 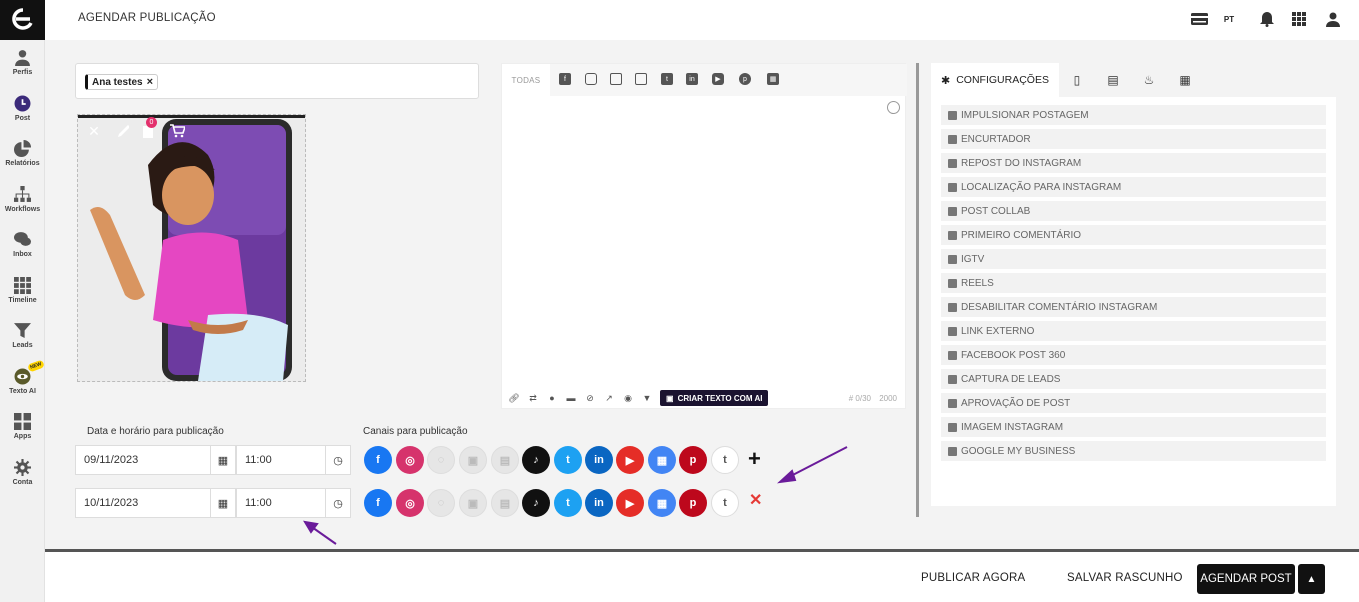 What do you see at coordinates (22, 154) in the screenshot?
I see `sidebar-item-relatorios: Relatórios` at bounding box center [22, 154].